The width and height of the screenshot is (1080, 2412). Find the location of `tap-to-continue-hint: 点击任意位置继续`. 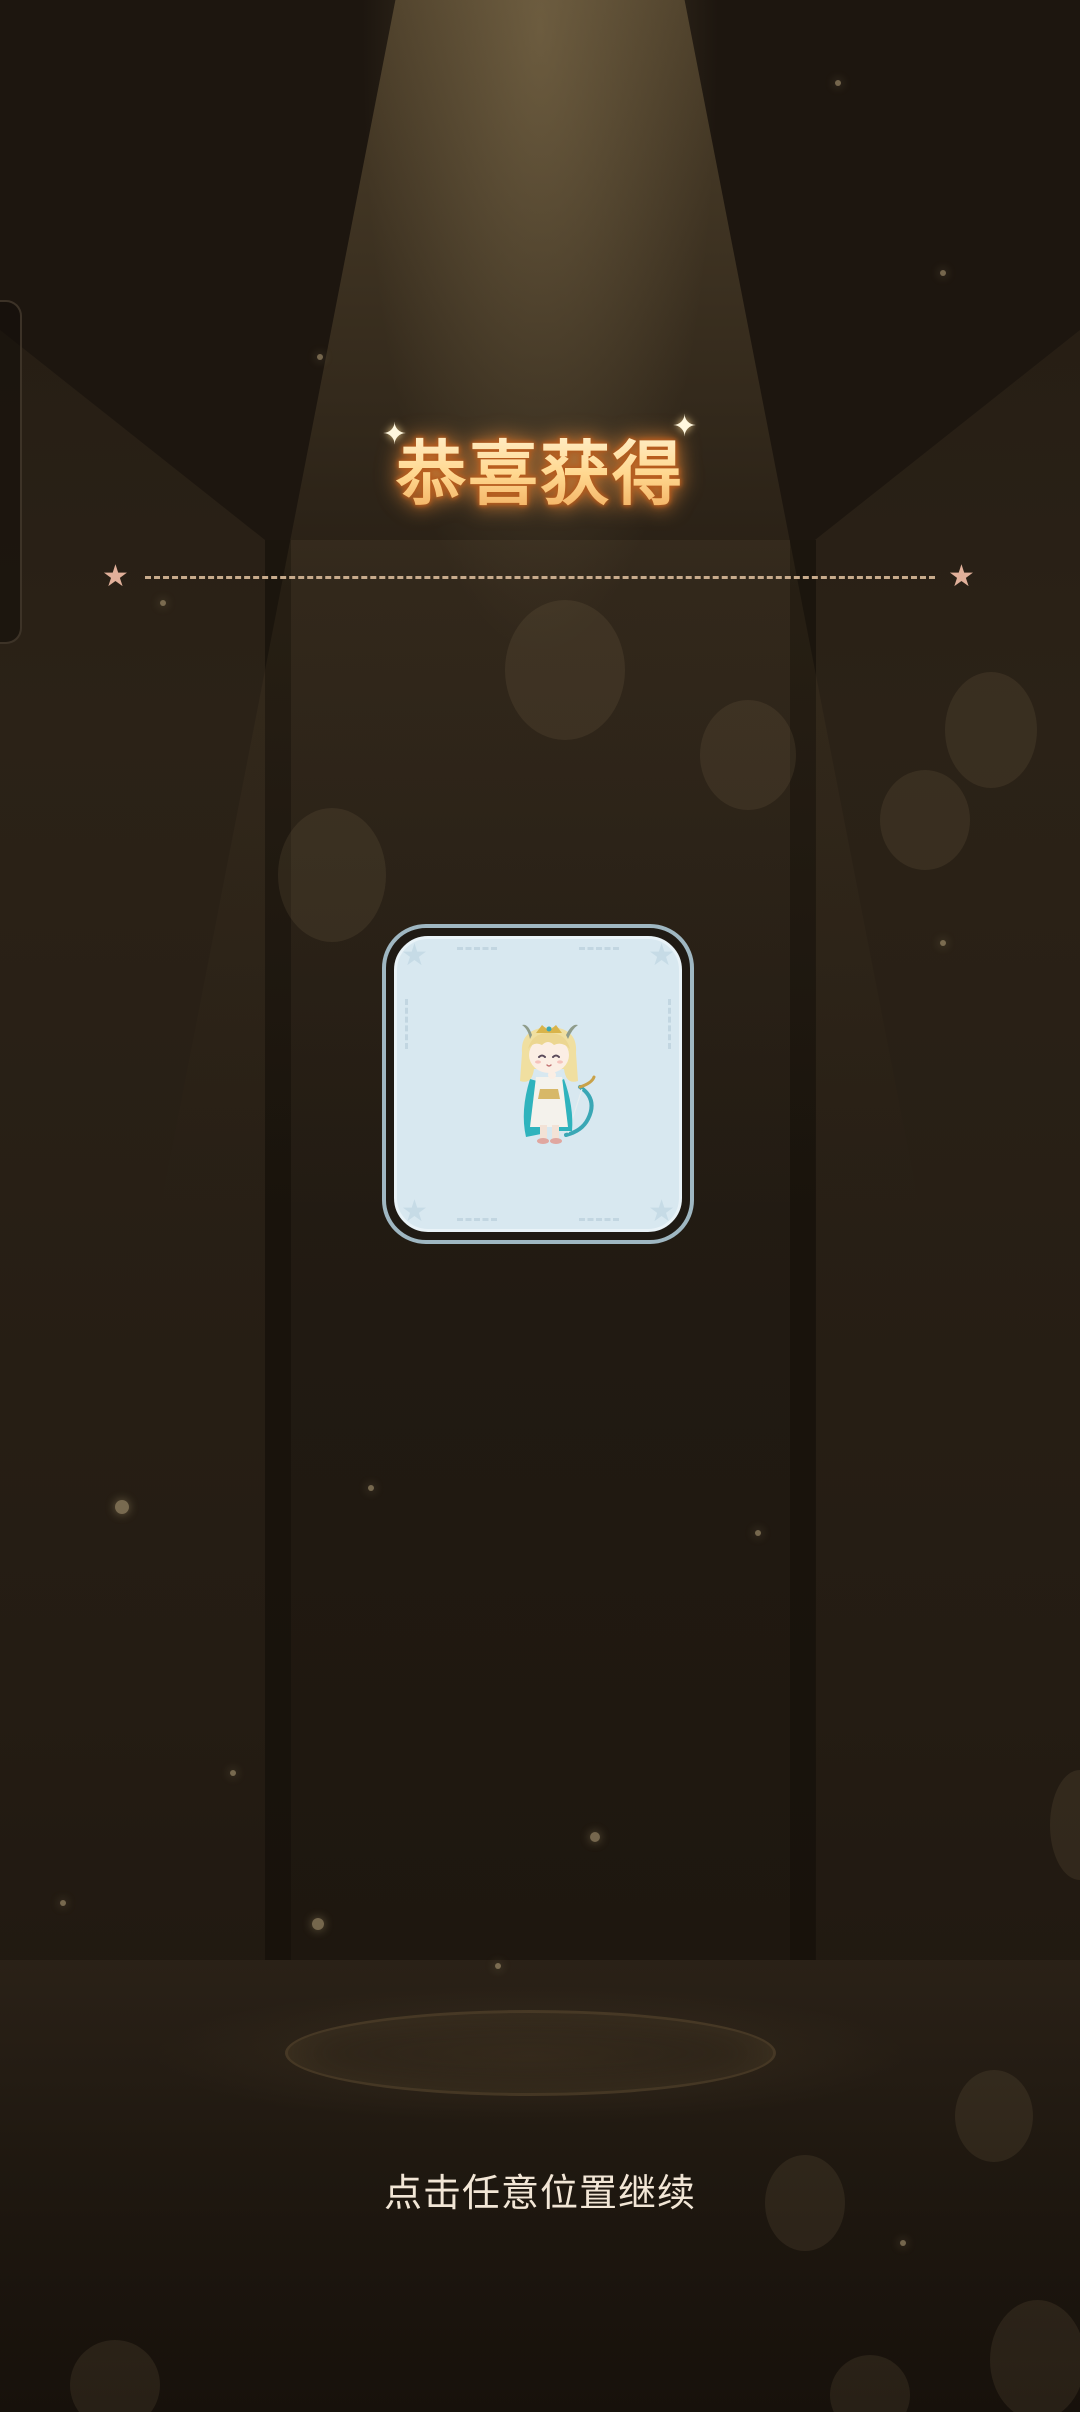

tap-to-continue-hint: 点击任意位置继续 is located at coordinates (539, 2193).